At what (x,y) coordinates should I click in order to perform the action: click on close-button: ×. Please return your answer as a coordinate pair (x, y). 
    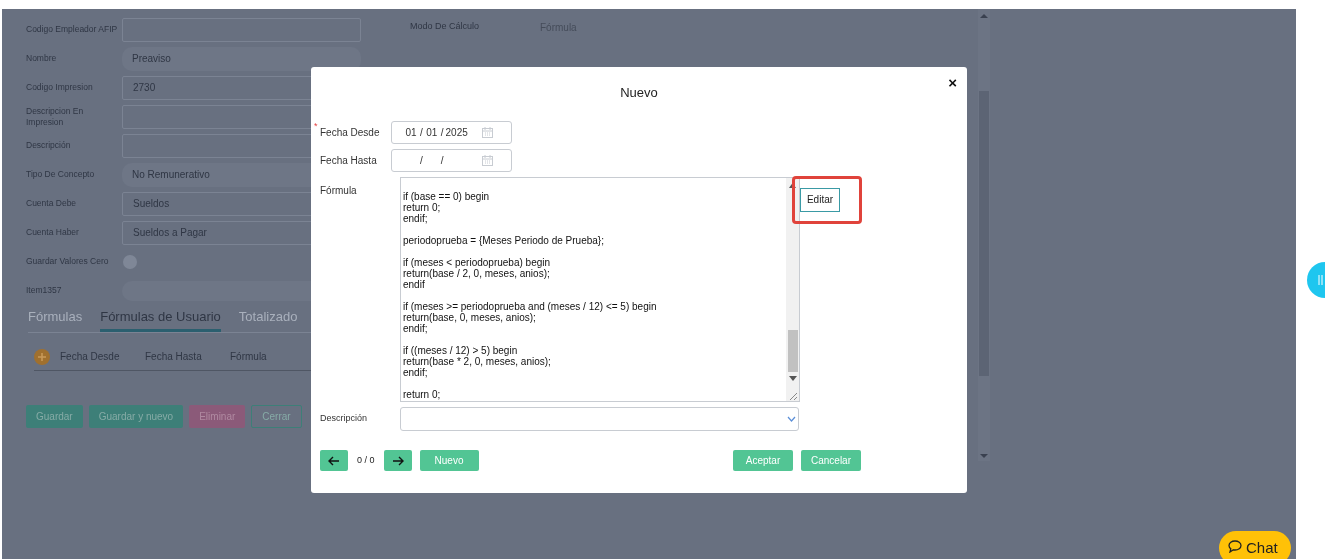
    Looking at the image, I should click on (952, 82).